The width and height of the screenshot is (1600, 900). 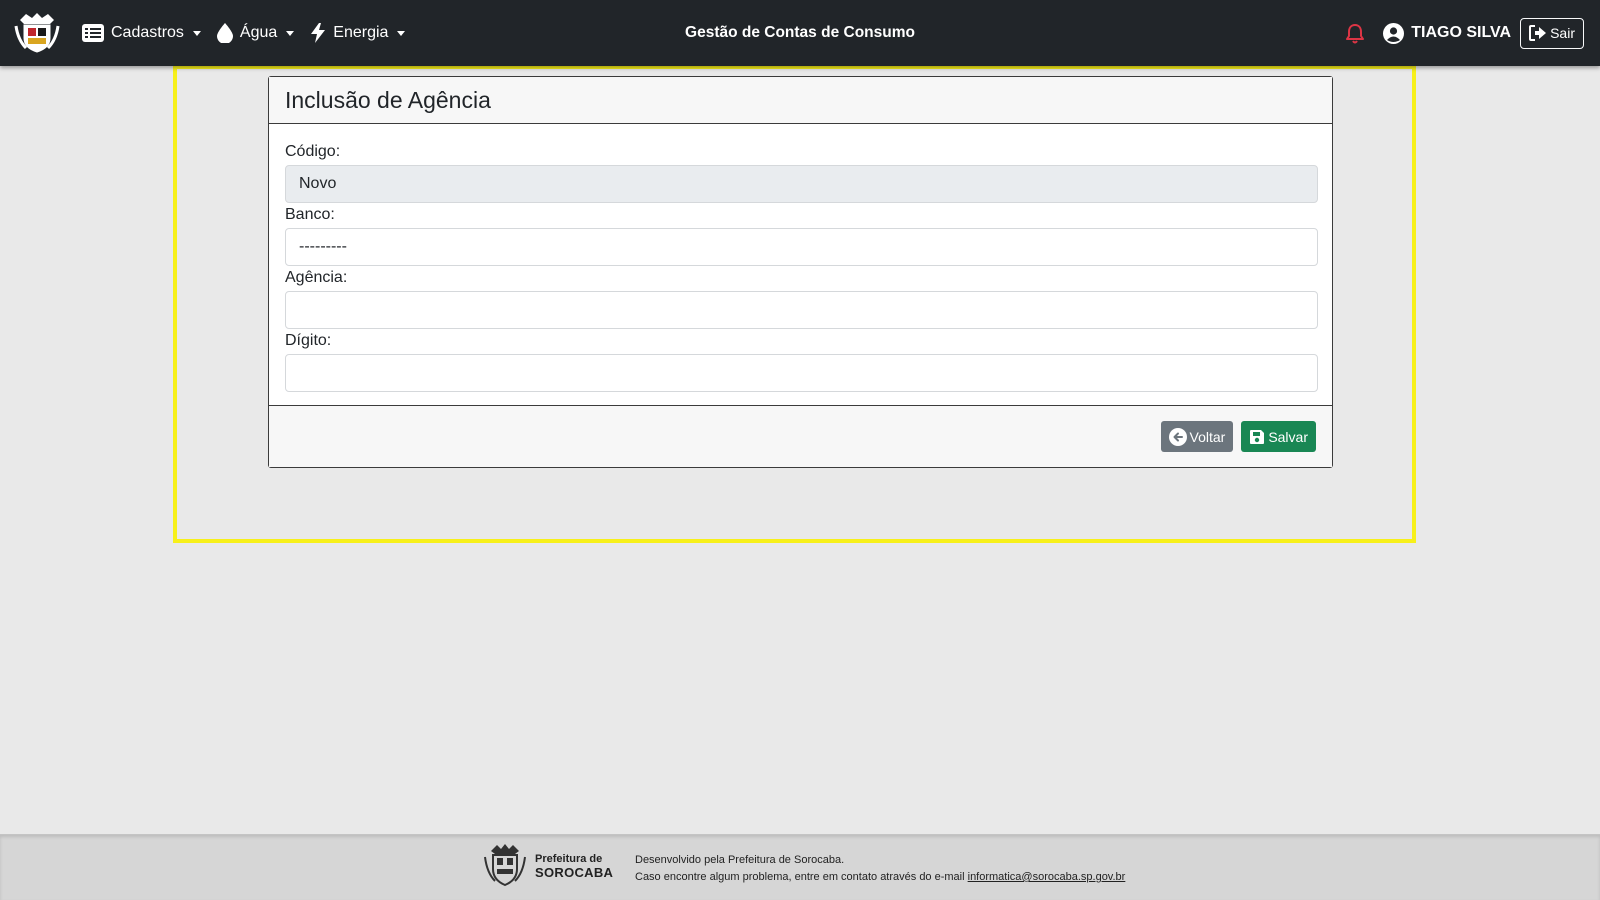 I want to click on bell-icon, so click(x=1355, y=33).